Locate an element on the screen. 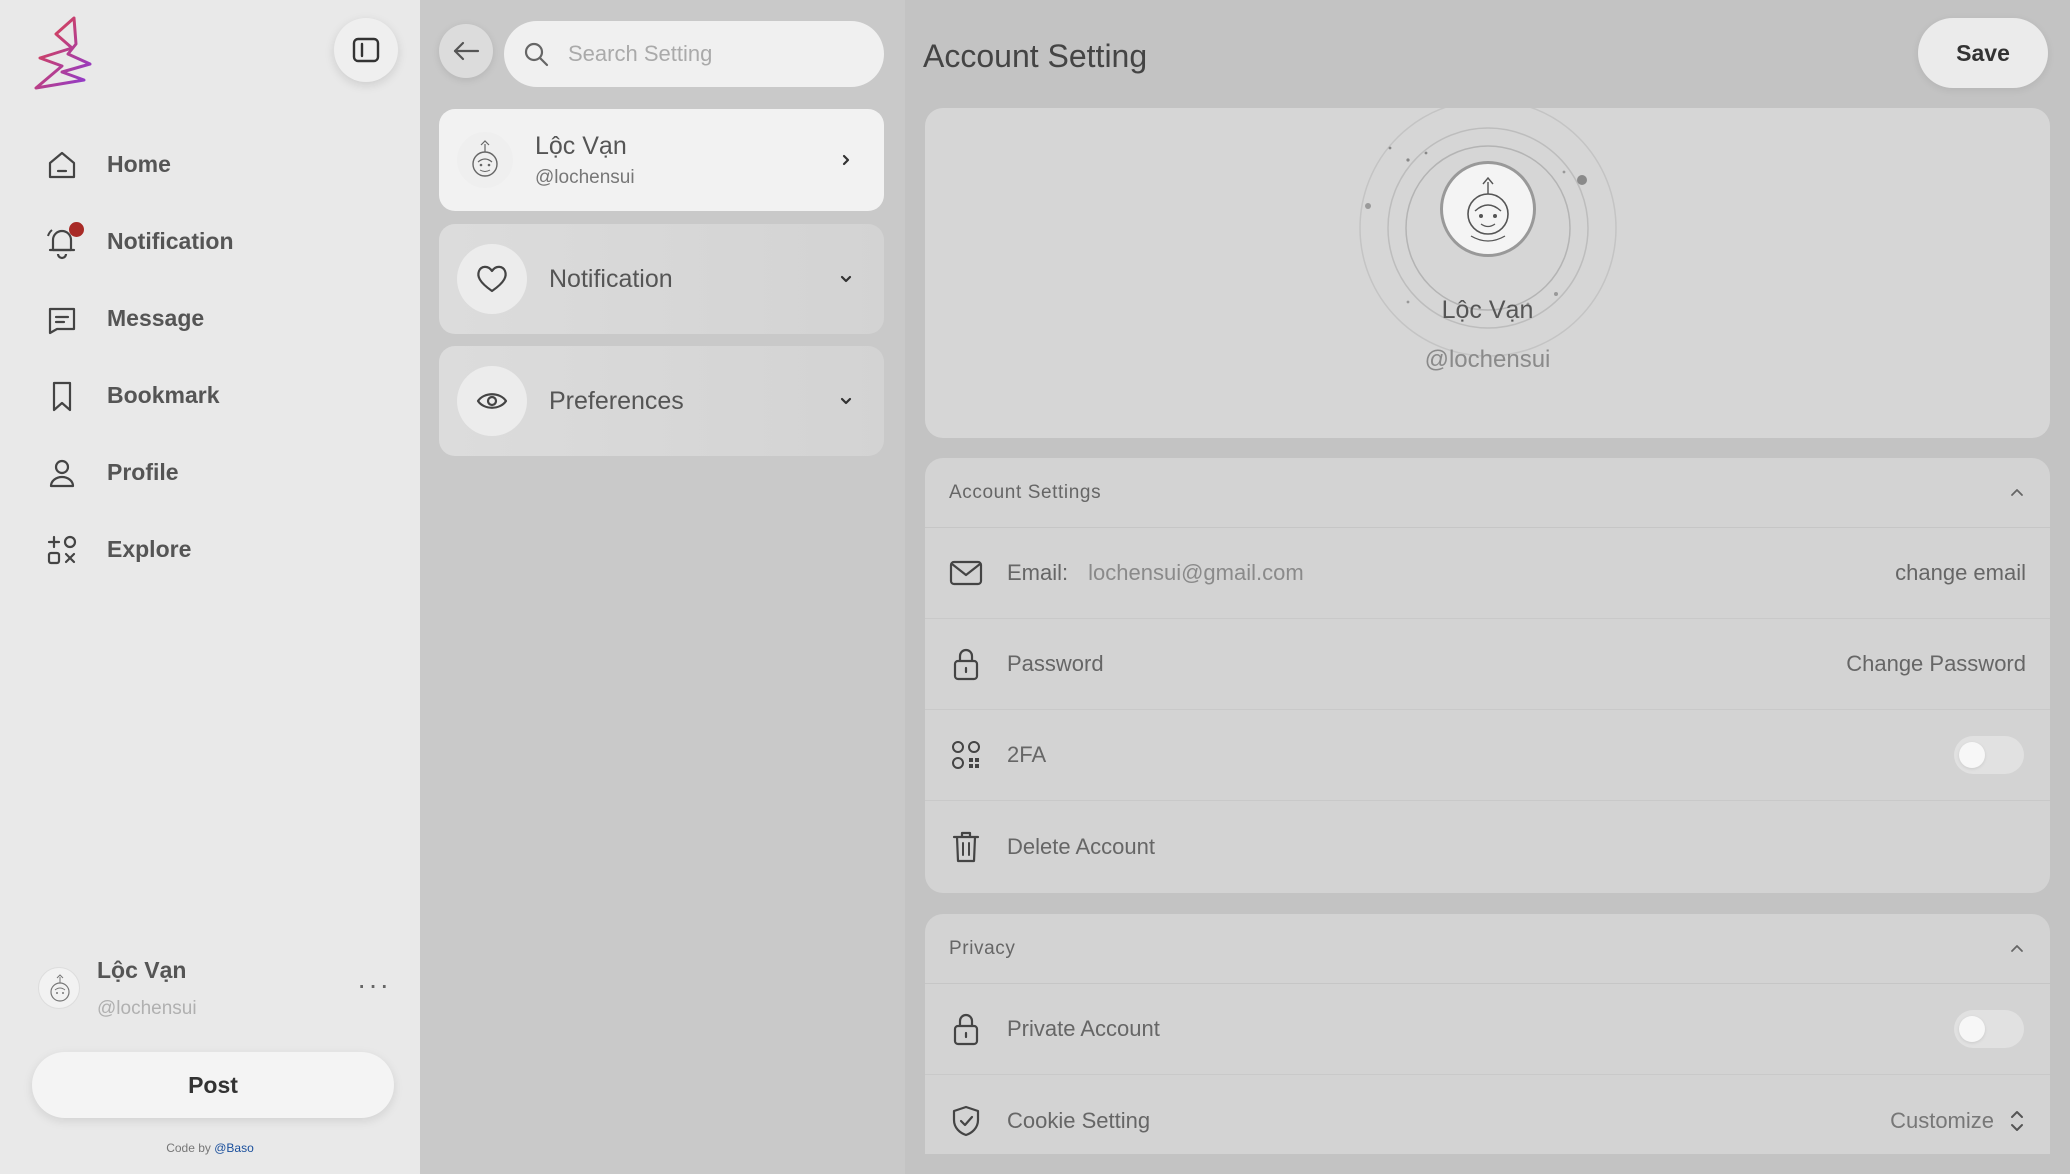 The height and width of the screenshot is (1174, 2070). nav-item-message: Message is located at coordinates (137, 318).